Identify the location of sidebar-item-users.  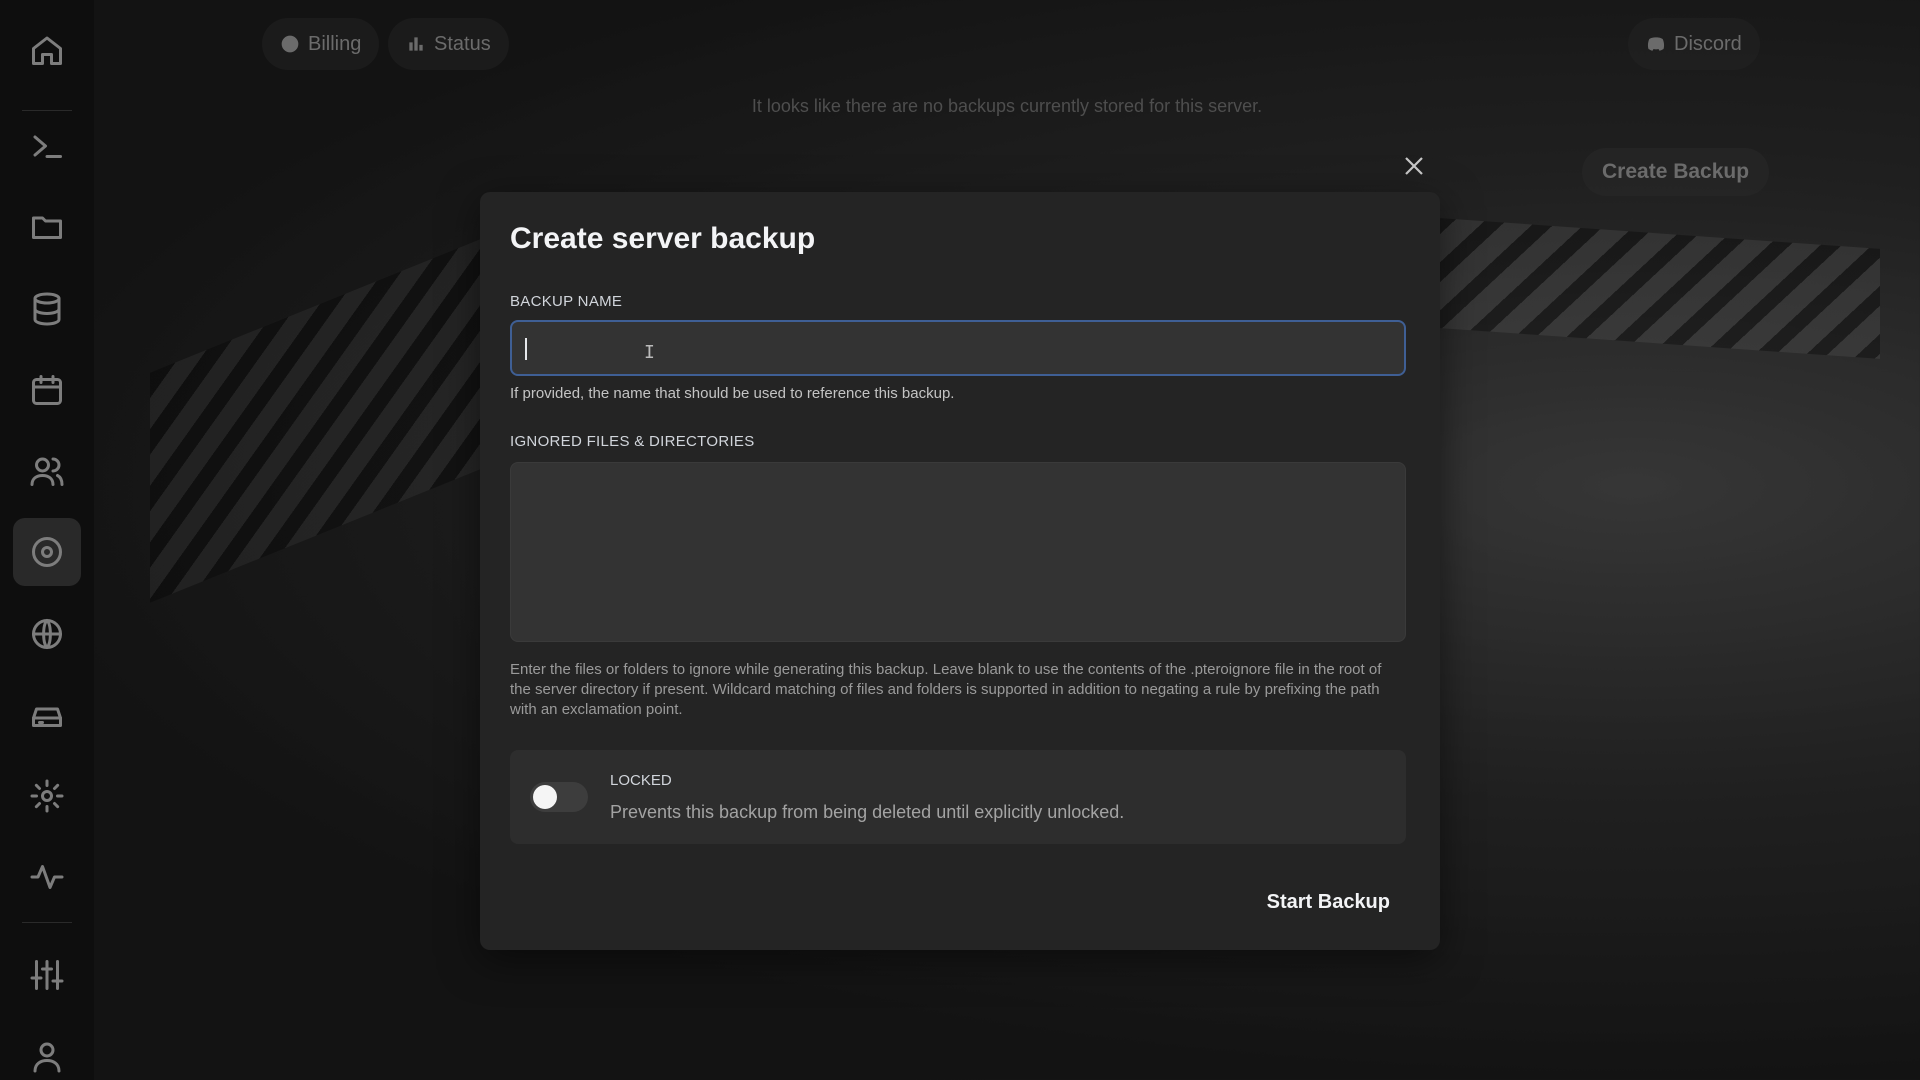
(47, 471).